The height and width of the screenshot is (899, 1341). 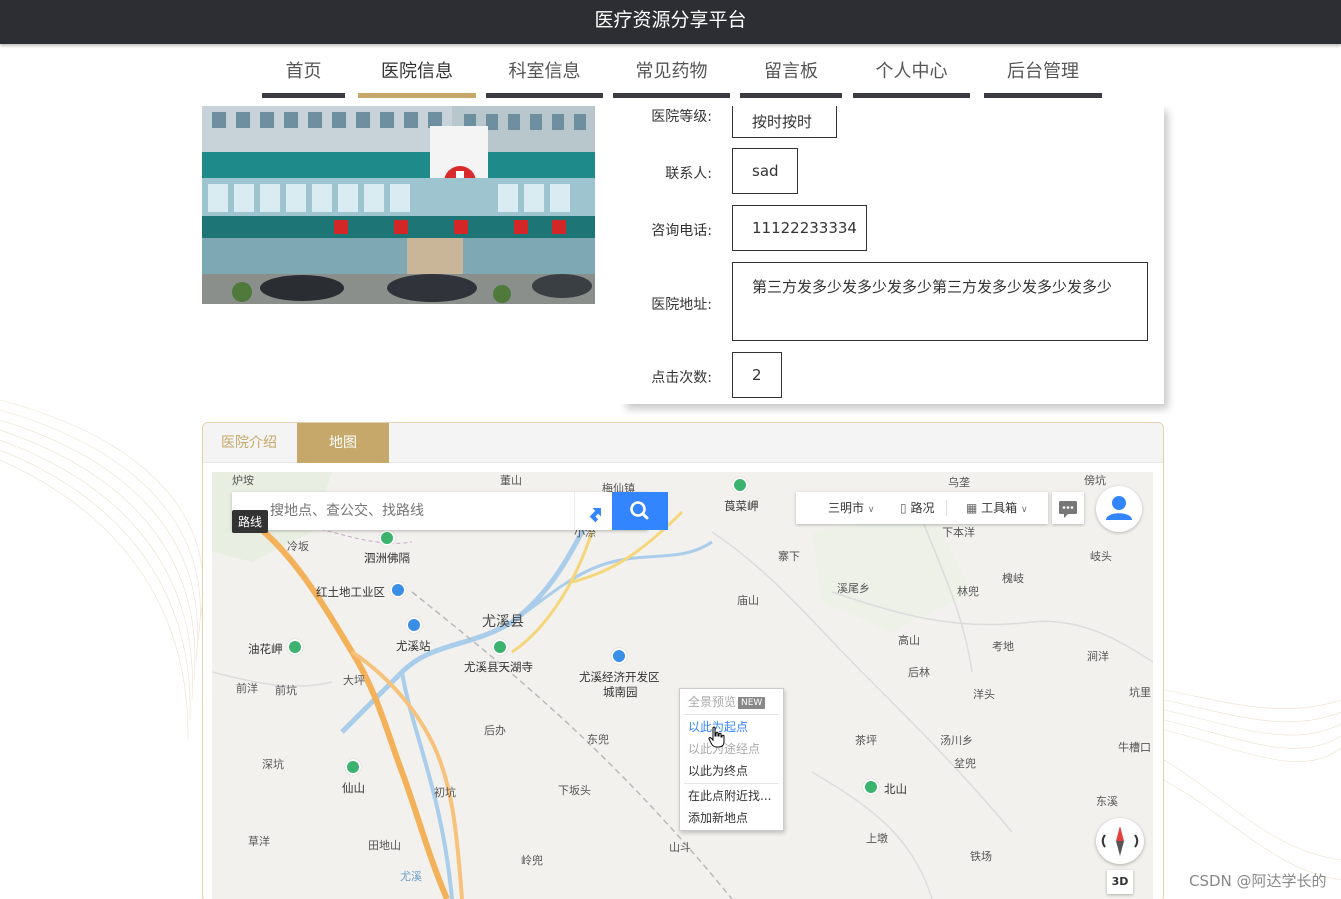 I want to click on toolbar-divider, so click(x=946, y=508).